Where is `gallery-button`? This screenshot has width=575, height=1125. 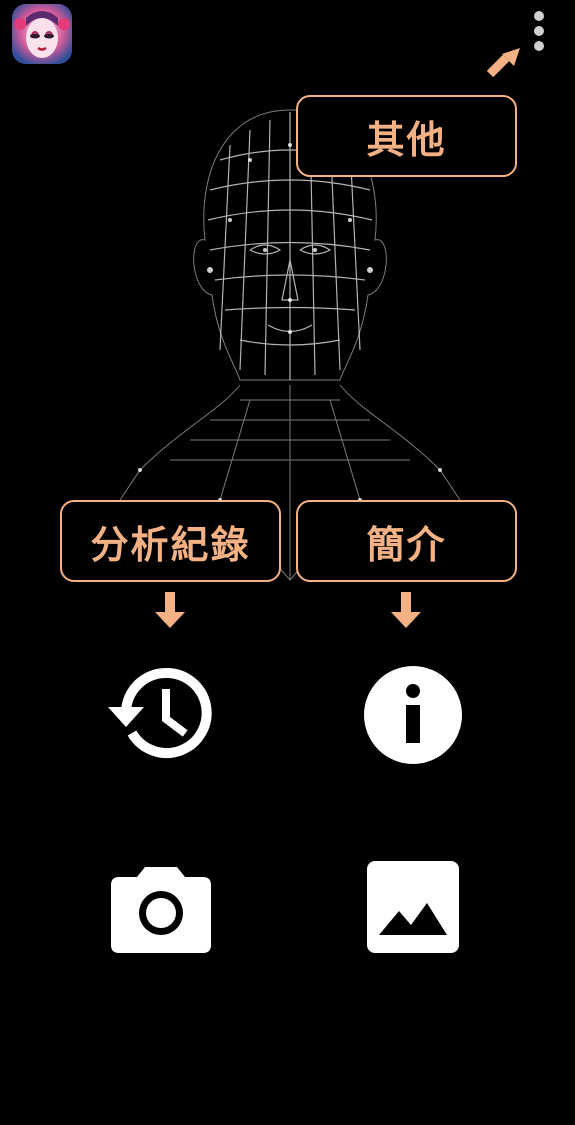
gallery-button is located at coordinates (413, 907).